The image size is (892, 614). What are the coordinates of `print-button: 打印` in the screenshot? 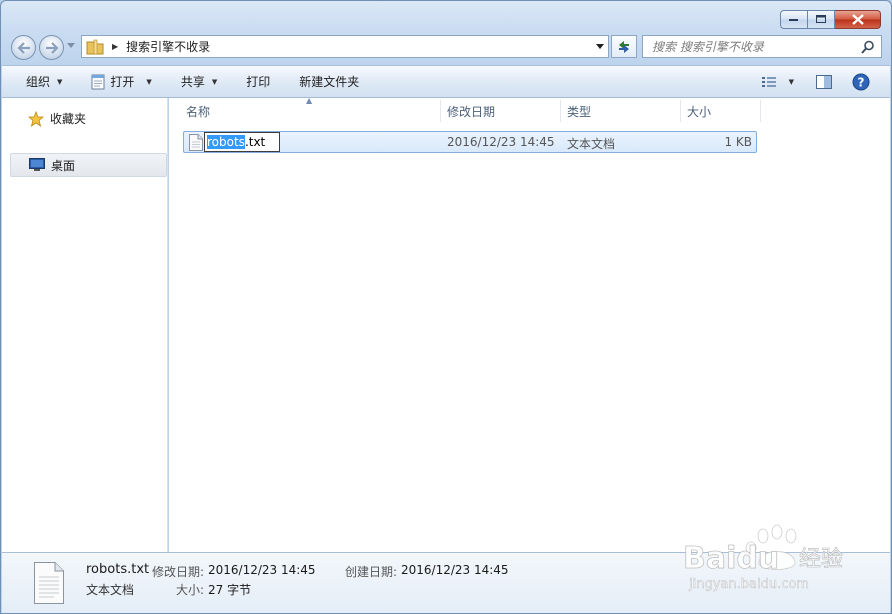 It's located at (258, 81).